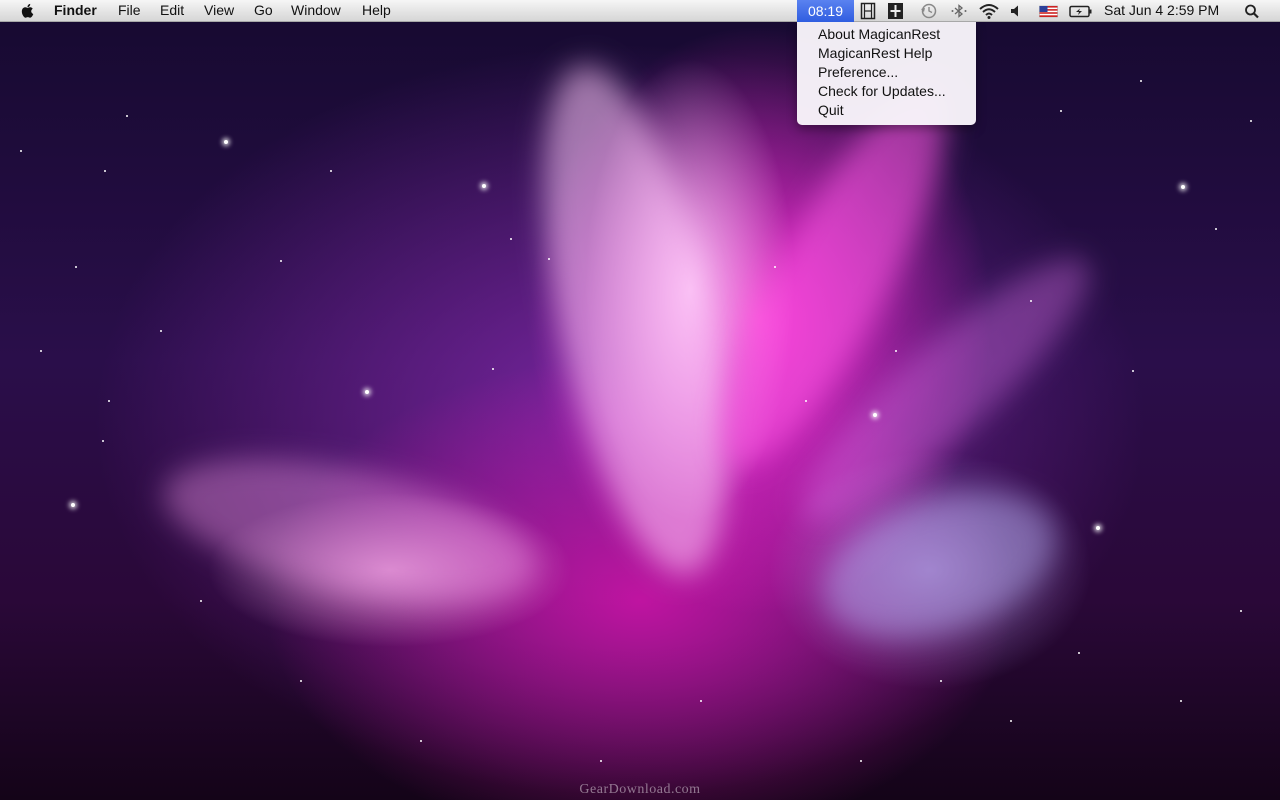  Describe the element at coordinates (1016, 11) in the screenshot. I see `volume-icon` at that location.